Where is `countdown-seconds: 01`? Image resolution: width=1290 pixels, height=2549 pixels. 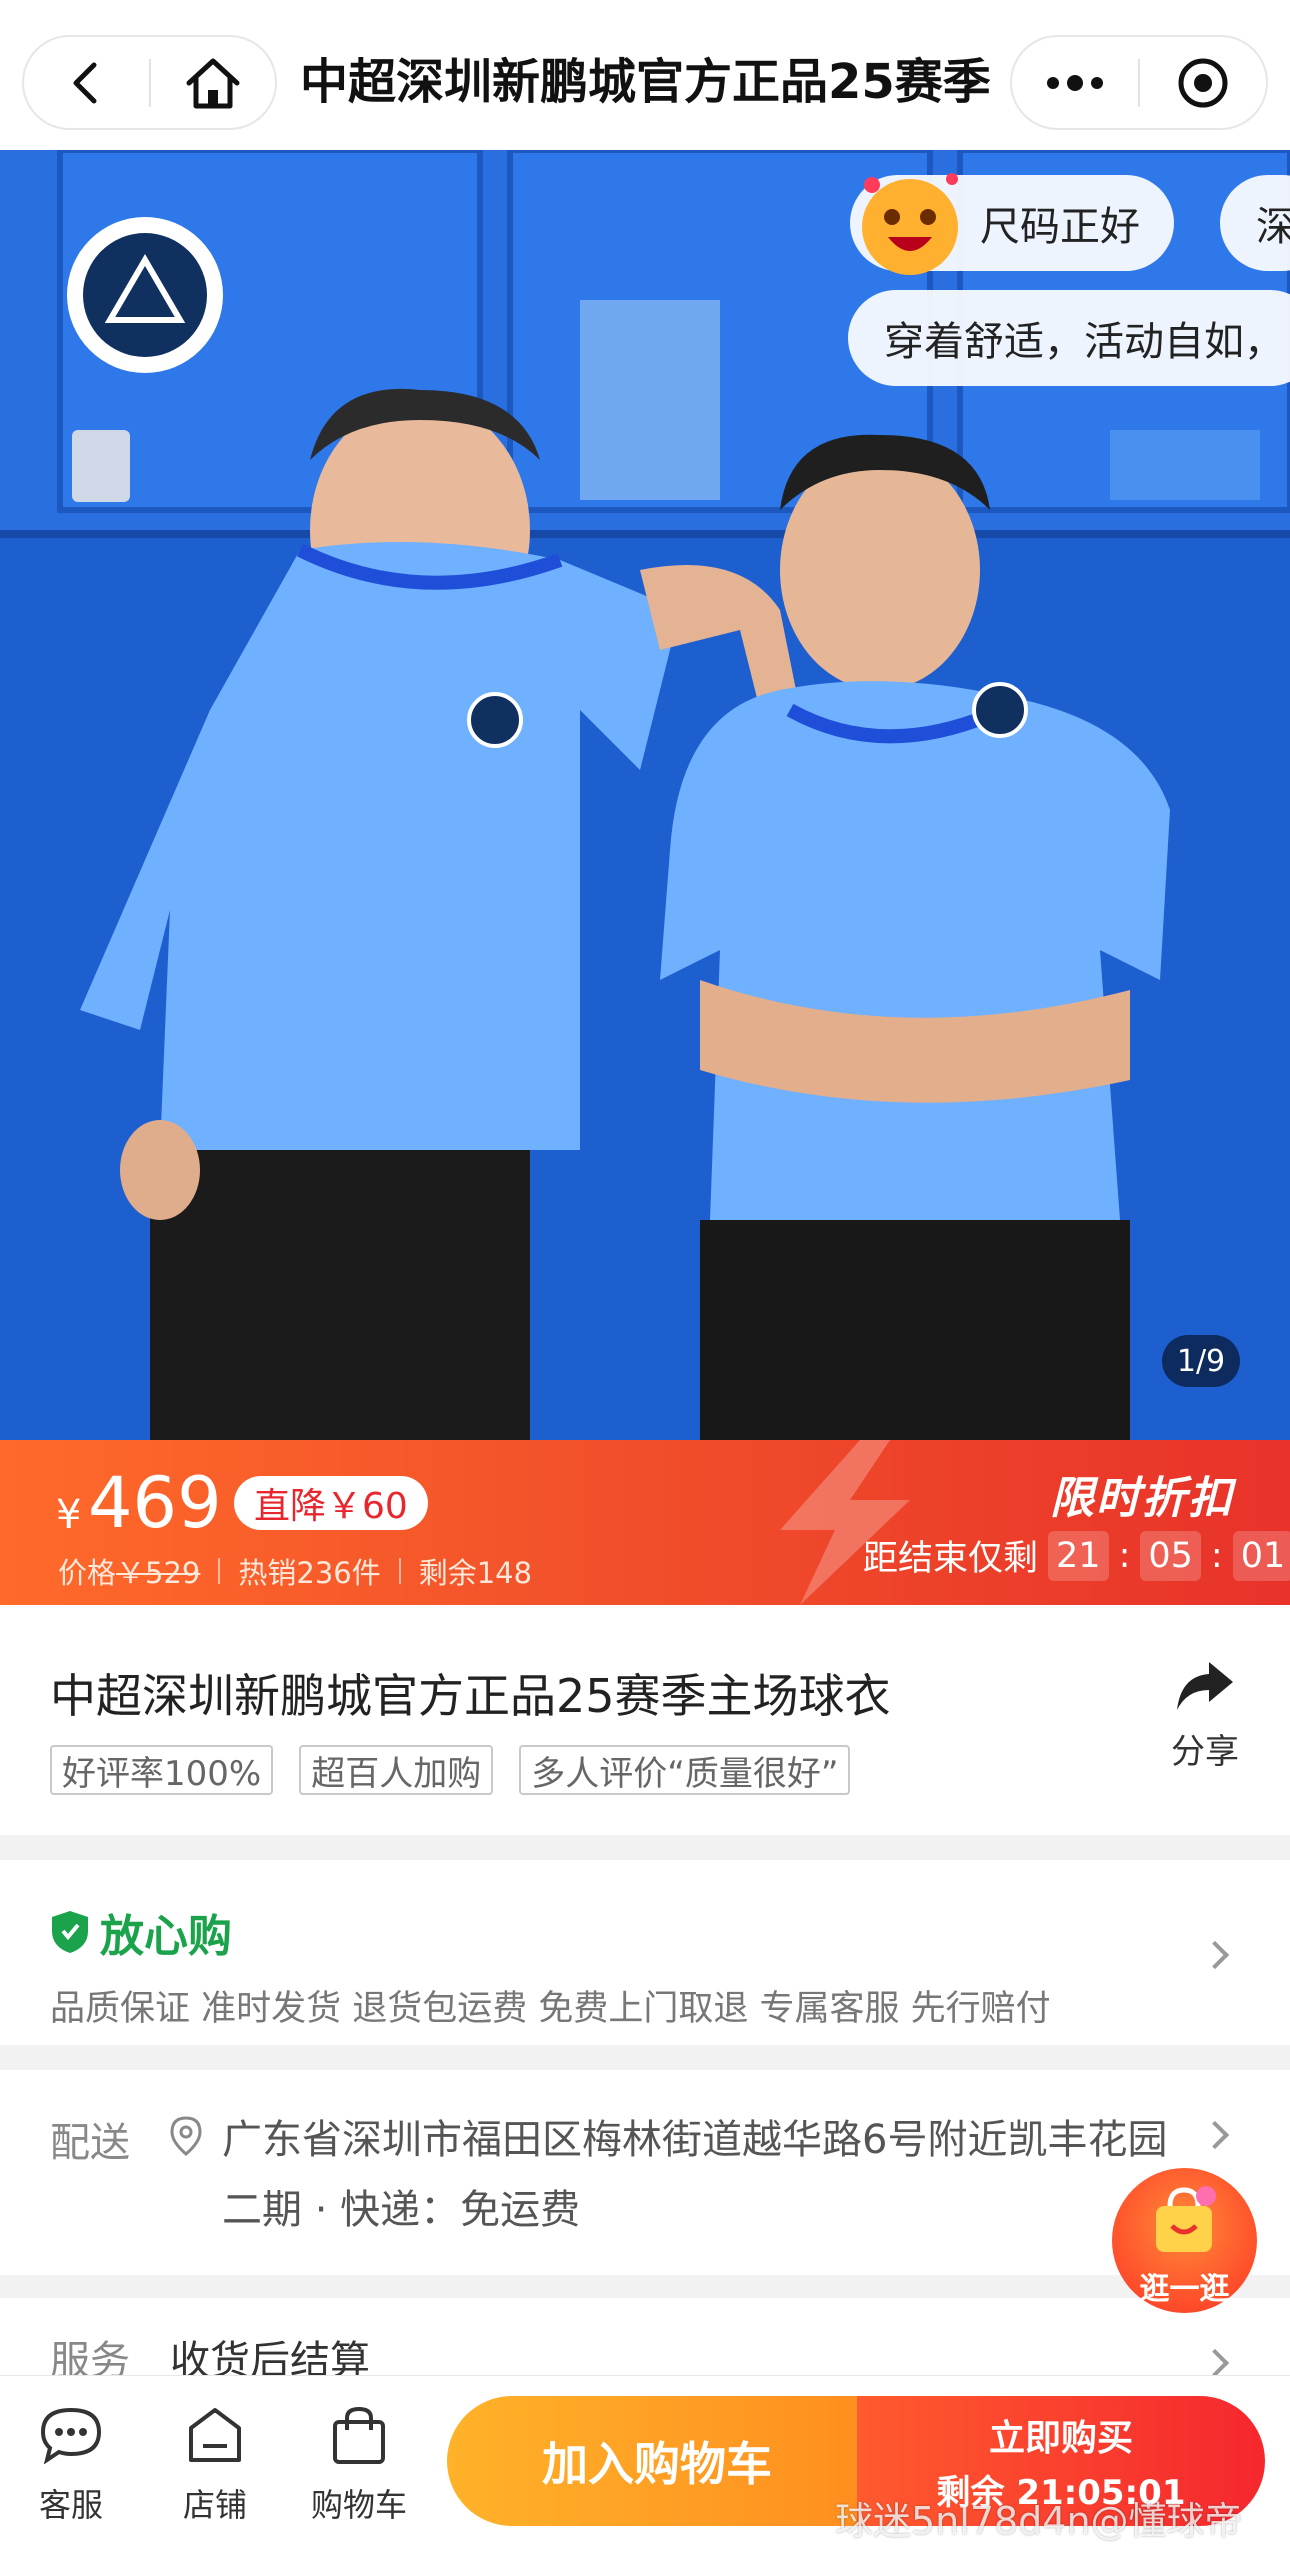 countdown-seconds: 01 is located at coordinates (1261, 1555).